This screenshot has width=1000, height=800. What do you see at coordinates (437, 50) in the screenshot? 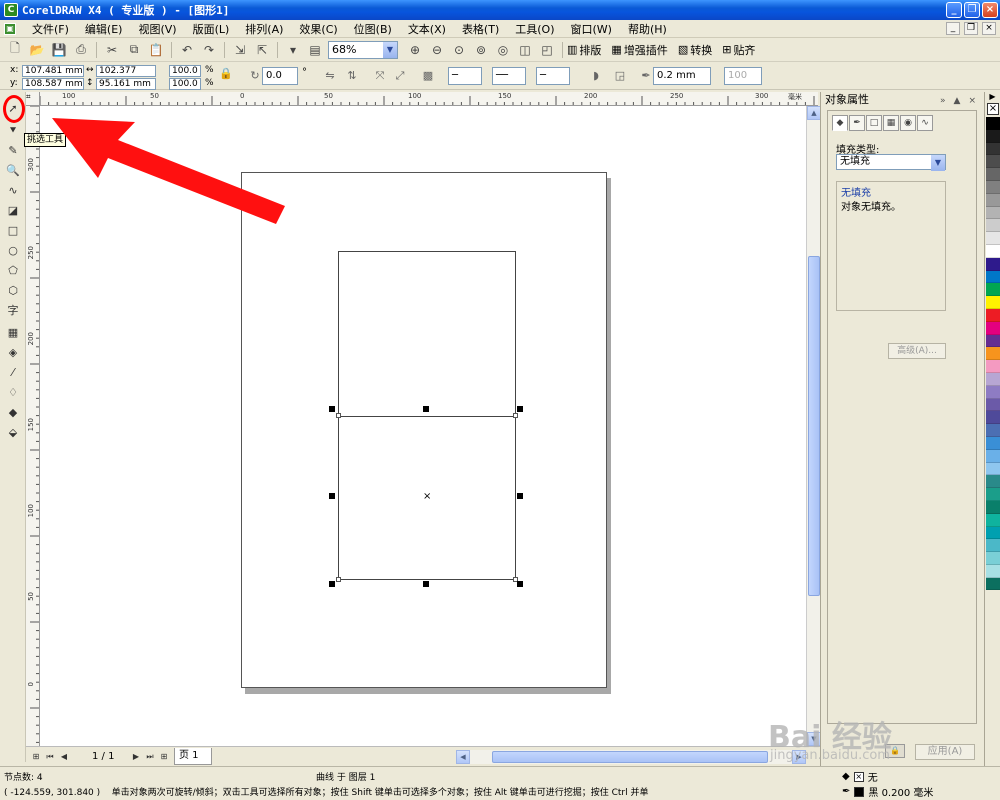
I see `zoom-out-icon: ⊖` at bounding box center [437, 50].